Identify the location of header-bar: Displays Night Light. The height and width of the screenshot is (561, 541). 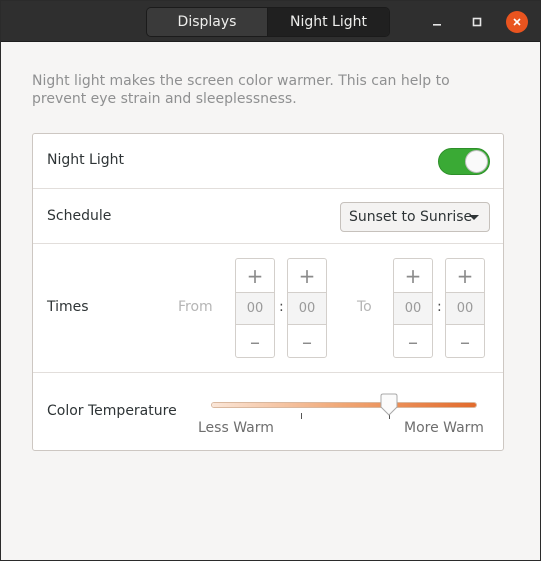
(270, 21).